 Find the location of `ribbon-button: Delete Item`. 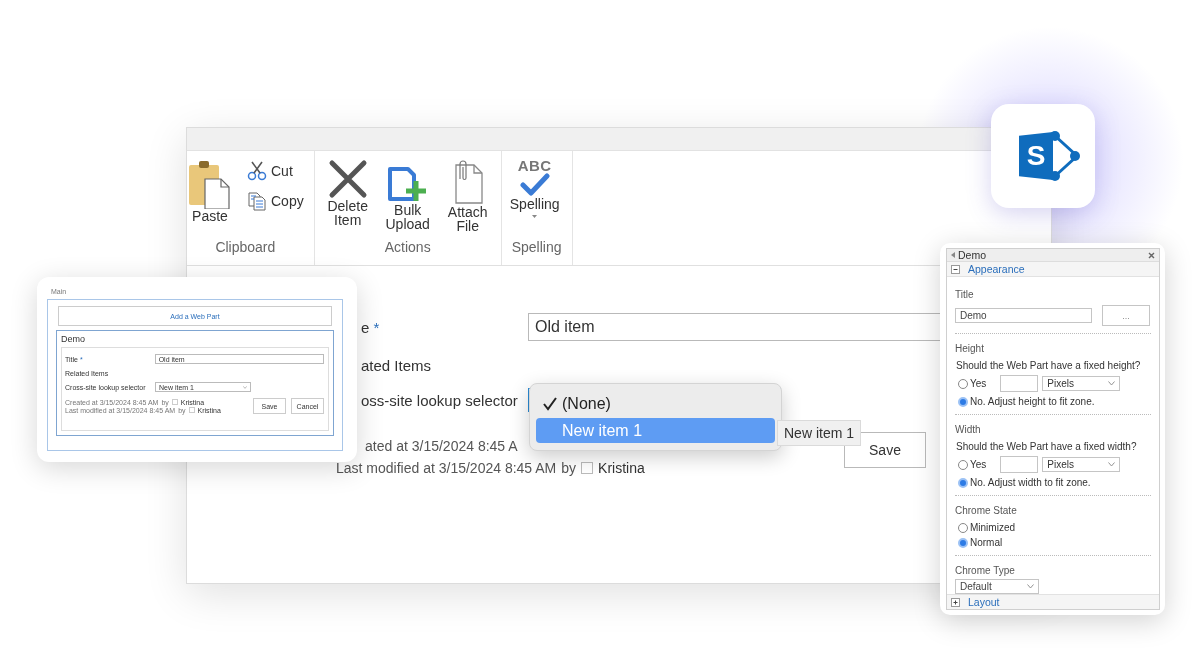

ribbon-button: Delete Item is located at coordinates (347, 199).